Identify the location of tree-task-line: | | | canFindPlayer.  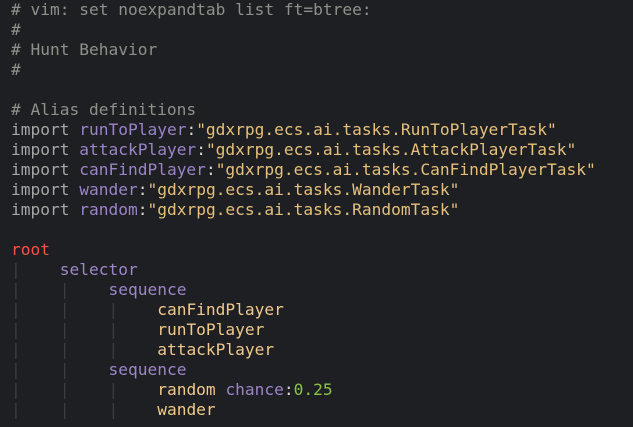
(303, 310).